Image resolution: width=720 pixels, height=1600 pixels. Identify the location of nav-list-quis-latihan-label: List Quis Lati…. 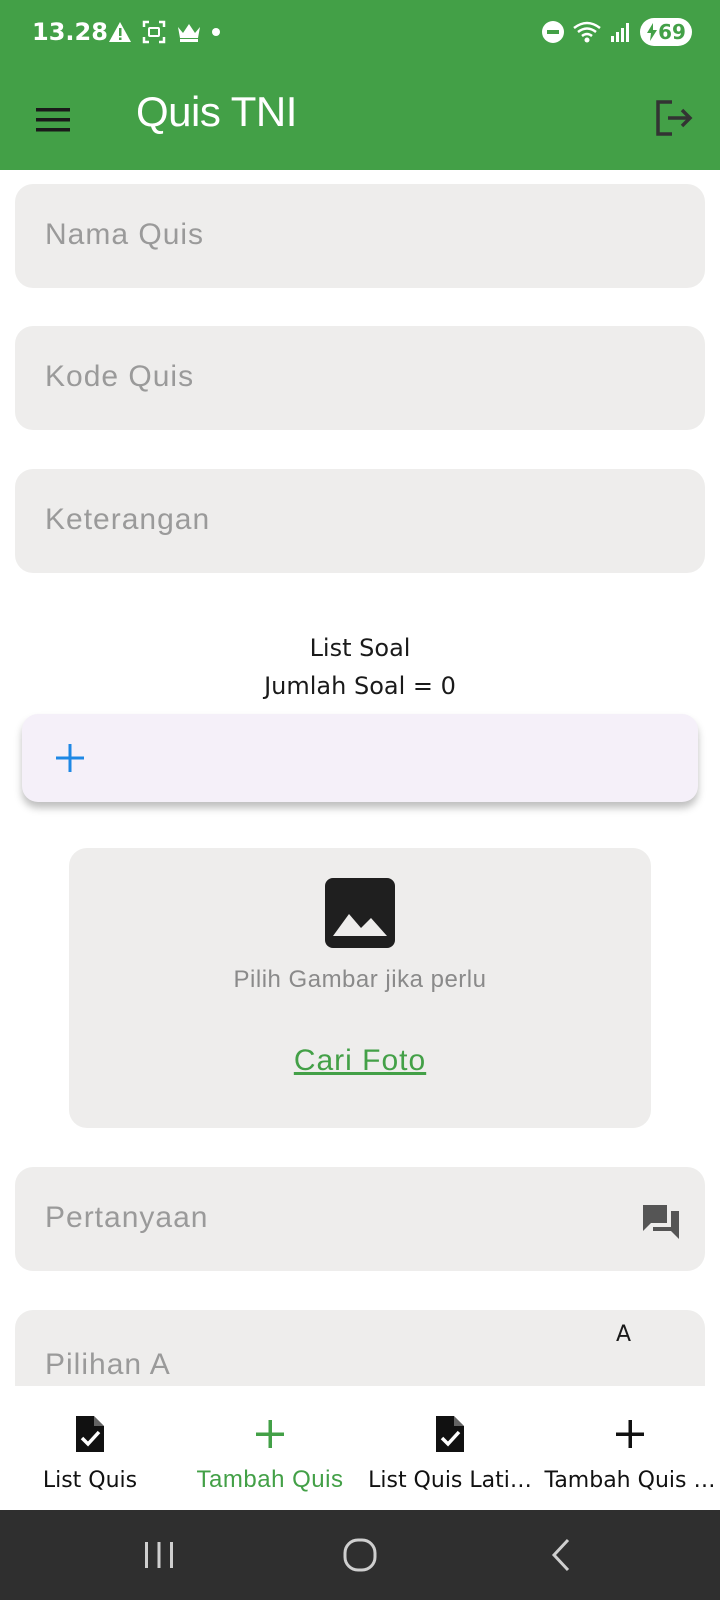
(450, 1480).